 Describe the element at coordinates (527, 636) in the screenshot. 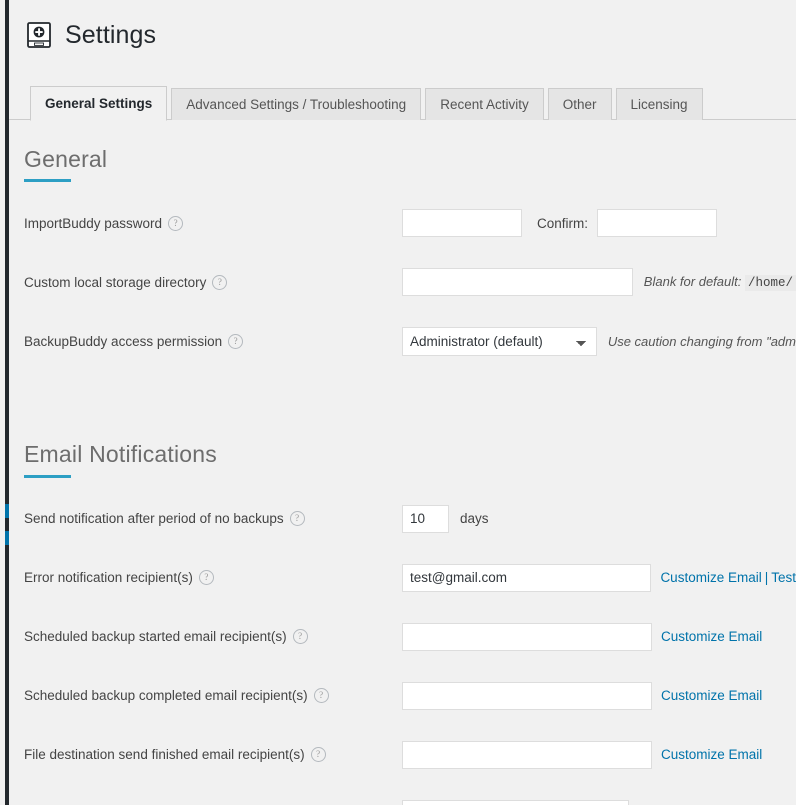

I see `scheduled-backup-started-recipients-input` at that location.